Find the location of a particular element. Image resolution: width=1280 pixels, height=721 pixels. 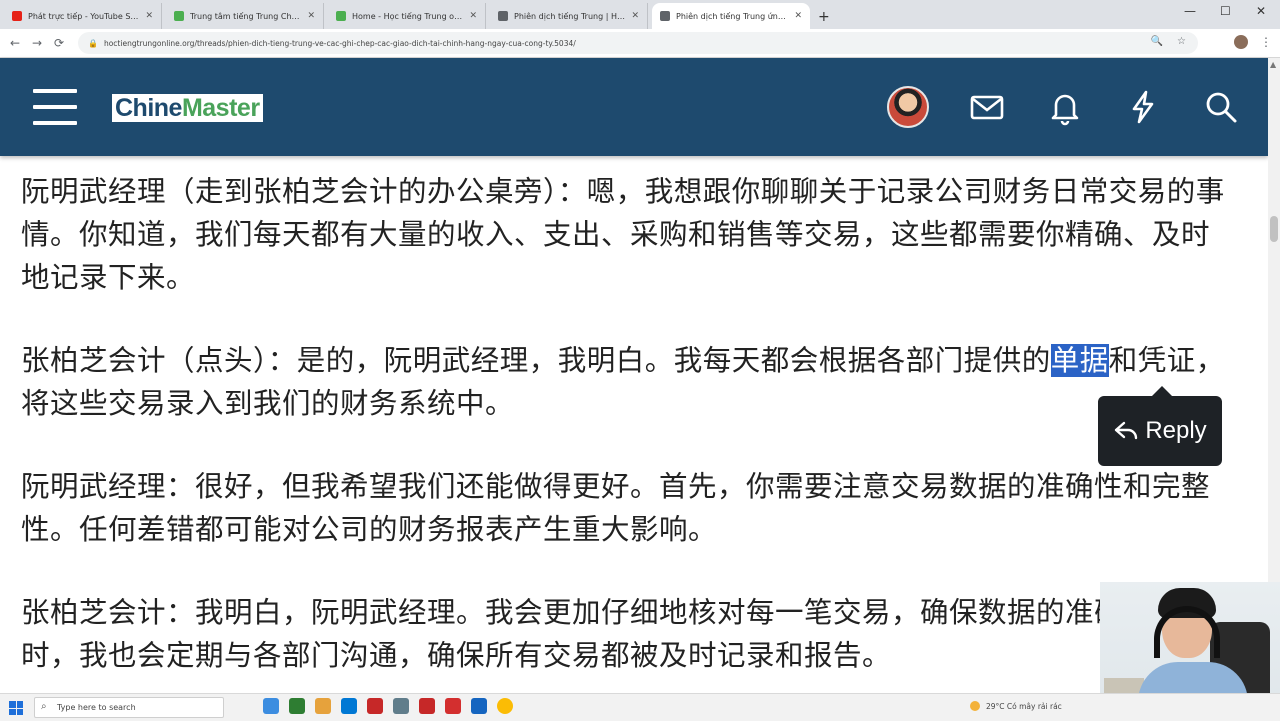

taskbar-search-icon: ⌕ is located at coordinates (44, 706).